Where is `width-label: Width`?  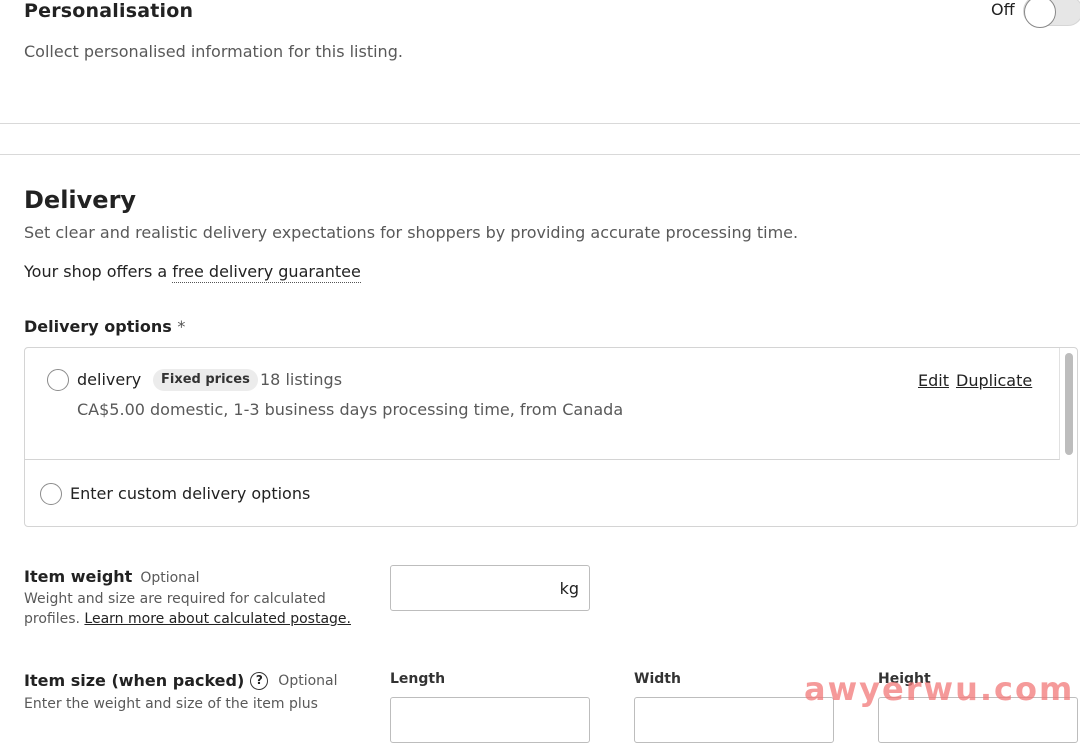 width-label: Width is located at coordinates (657, 679).